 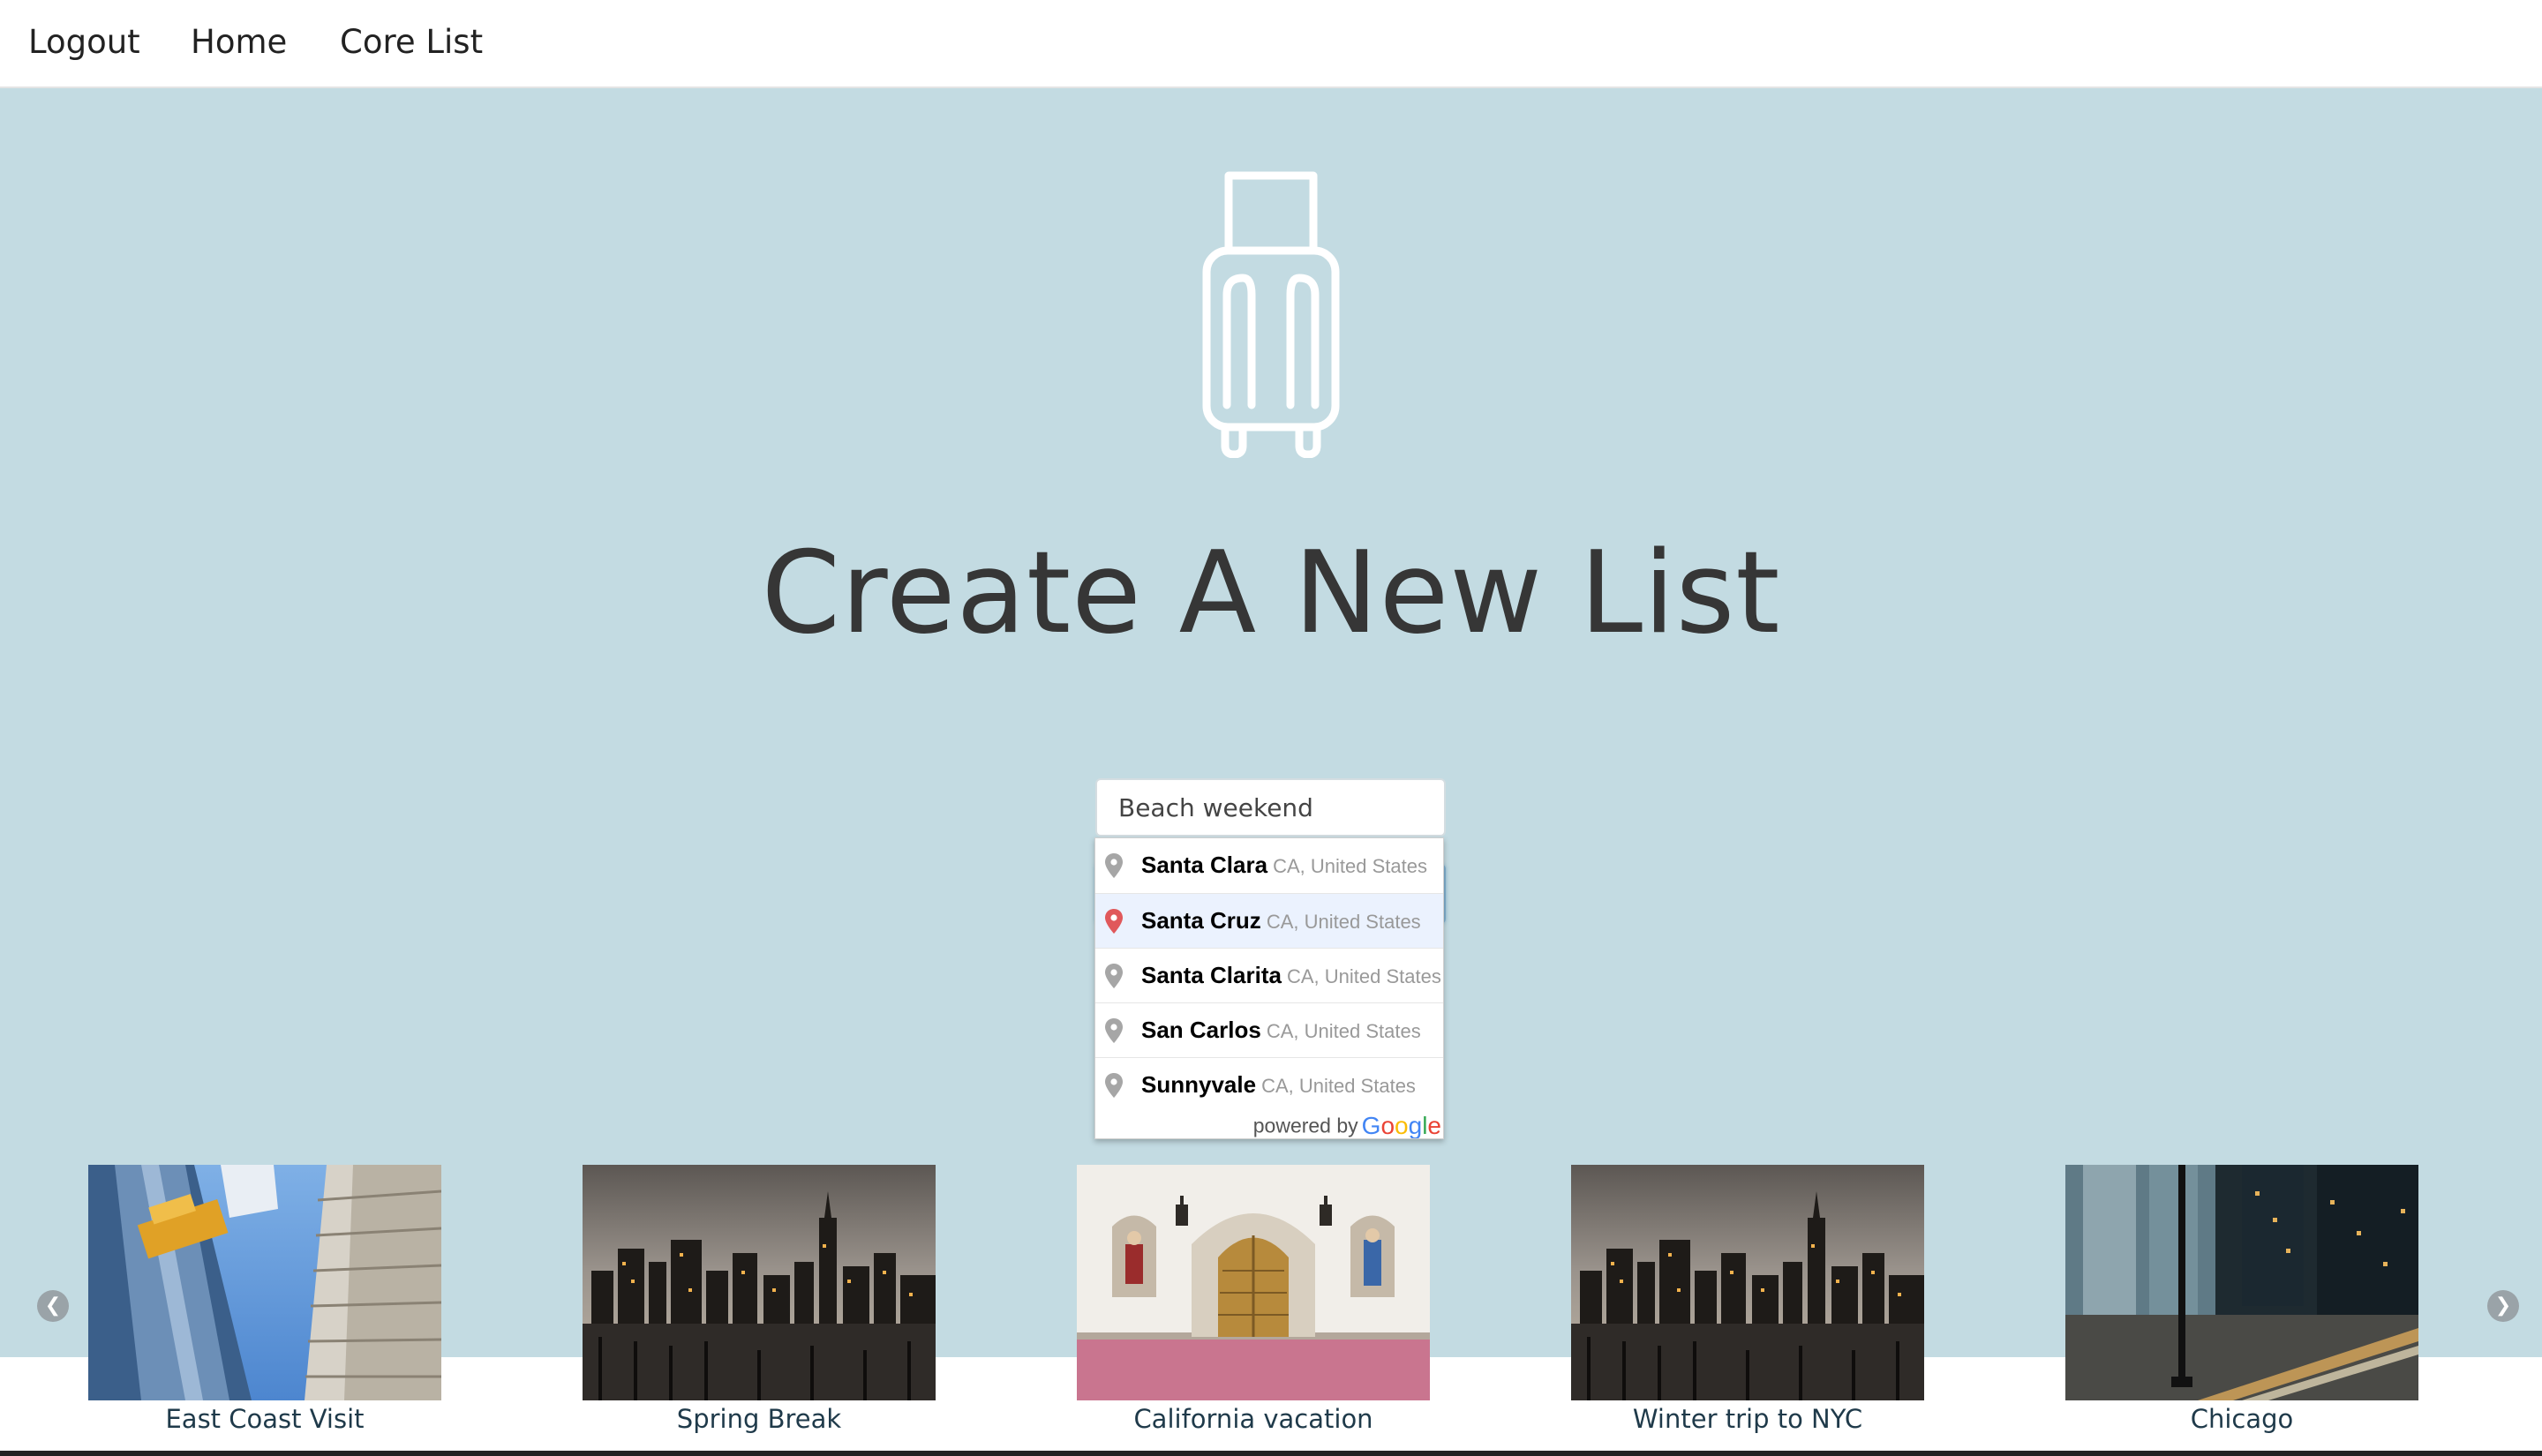 I want to click on nav-core-list-link: Core List, so click(x=411, y=42).